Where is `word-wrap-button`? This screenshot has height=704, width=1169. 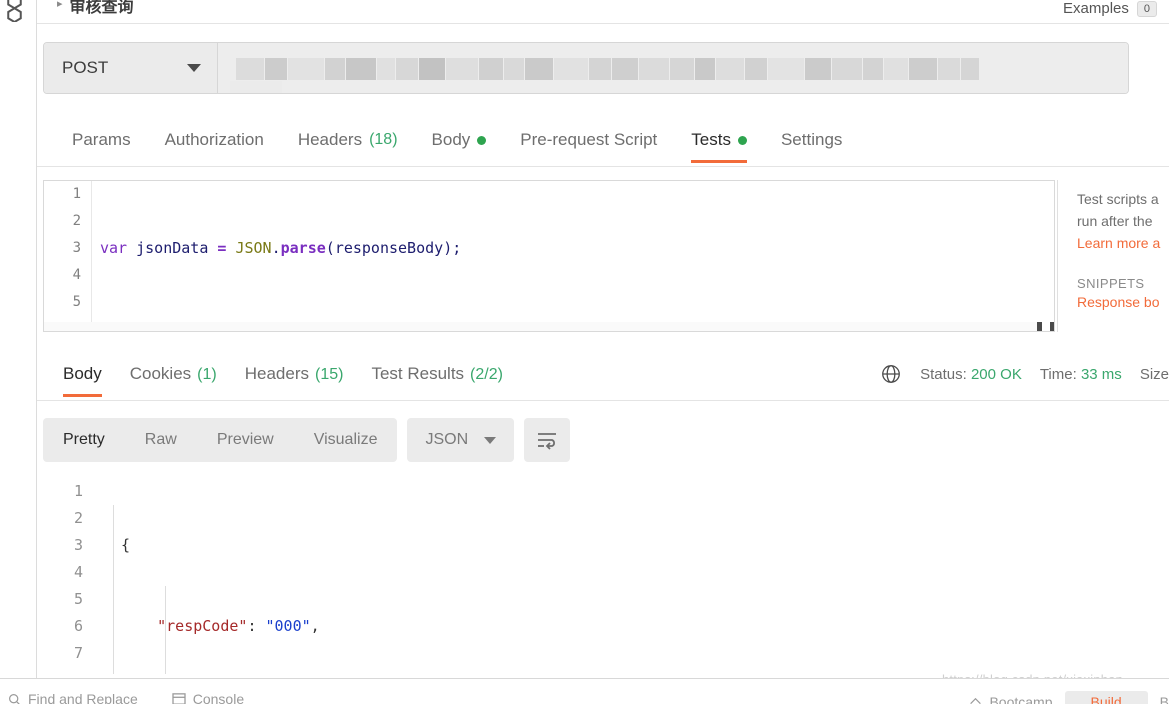
word-wrap-button is located at coordinates (547, 440).